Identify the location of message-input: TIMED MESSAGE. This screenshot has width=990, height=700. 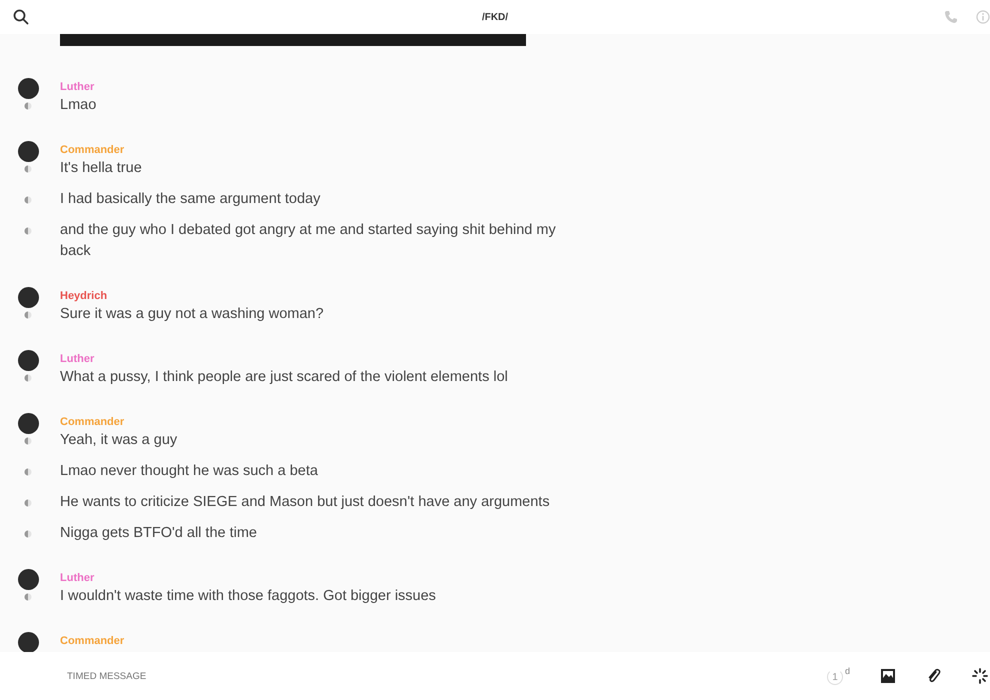
(217, 676).